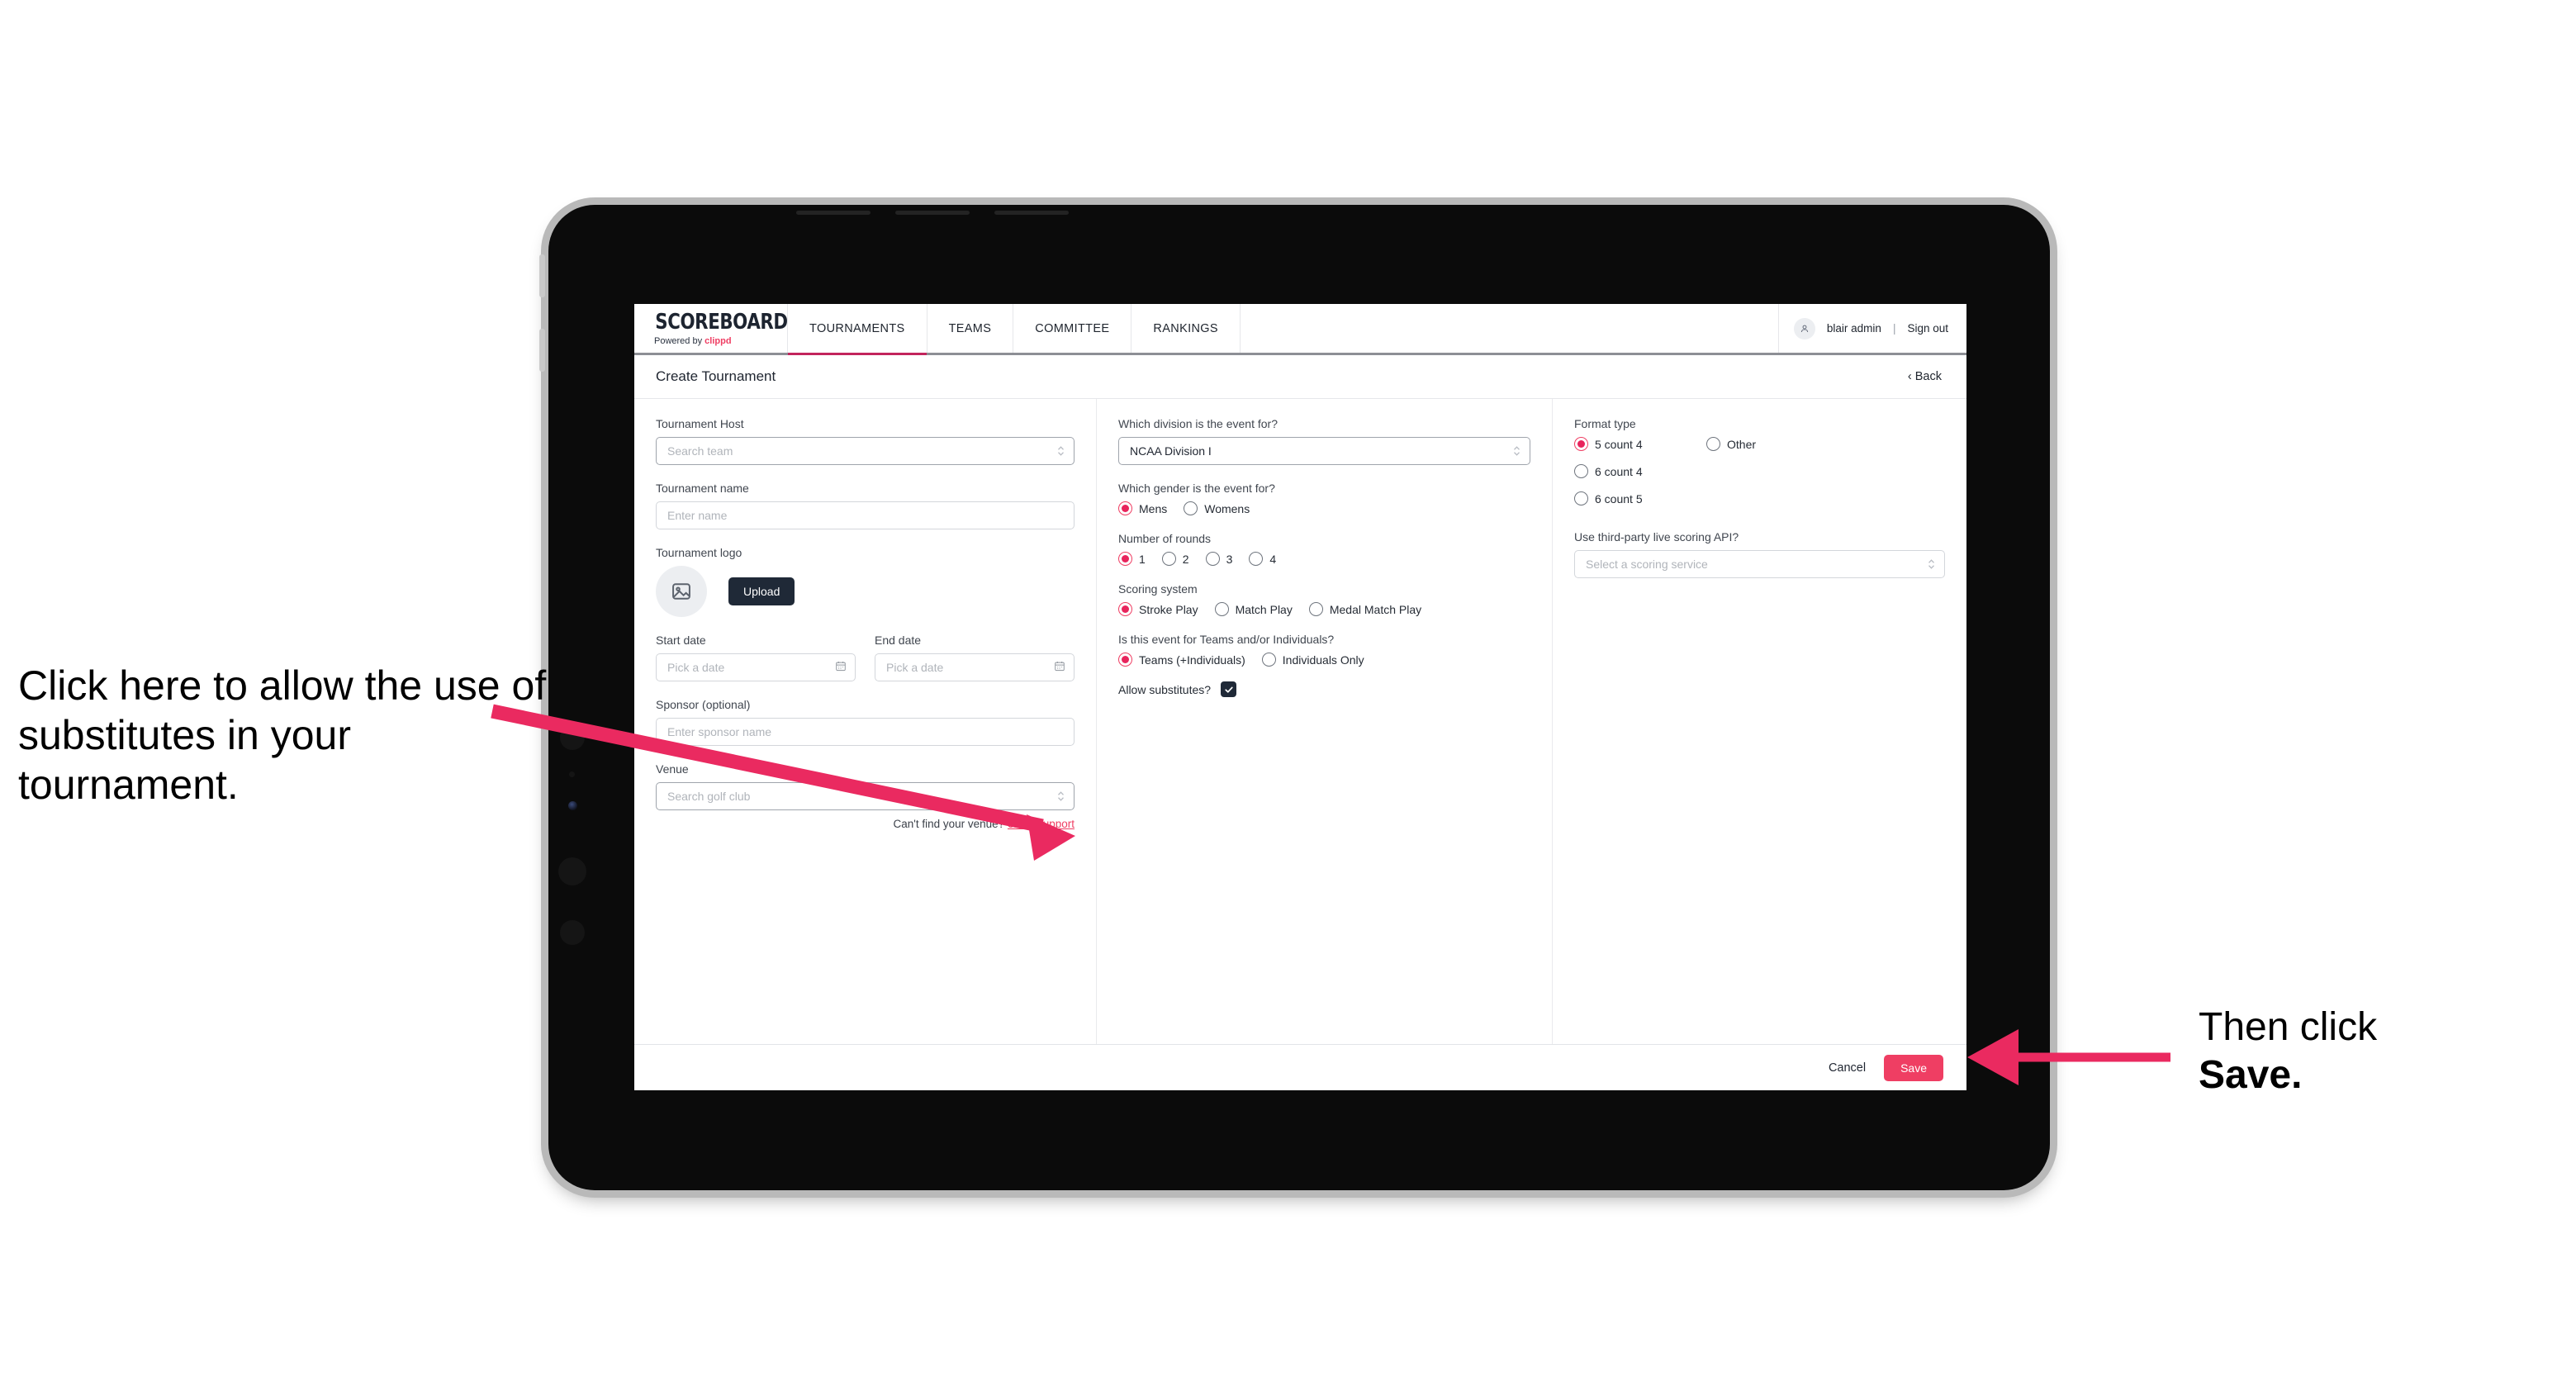  I want to click on nav-tab-committee: COMMITTEE, so click(1072, 328).